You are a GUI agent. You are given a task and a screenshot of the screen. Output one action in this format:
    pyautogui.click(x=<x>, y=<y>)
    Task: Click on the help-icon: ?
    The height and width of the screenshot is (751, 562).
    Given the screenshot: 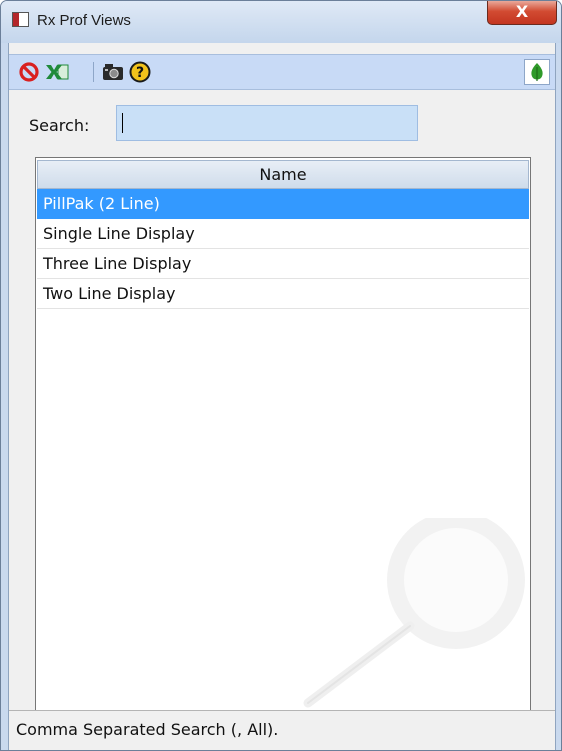 What is the action you would take?
    pyautogui.click(x=140, y=72)
    